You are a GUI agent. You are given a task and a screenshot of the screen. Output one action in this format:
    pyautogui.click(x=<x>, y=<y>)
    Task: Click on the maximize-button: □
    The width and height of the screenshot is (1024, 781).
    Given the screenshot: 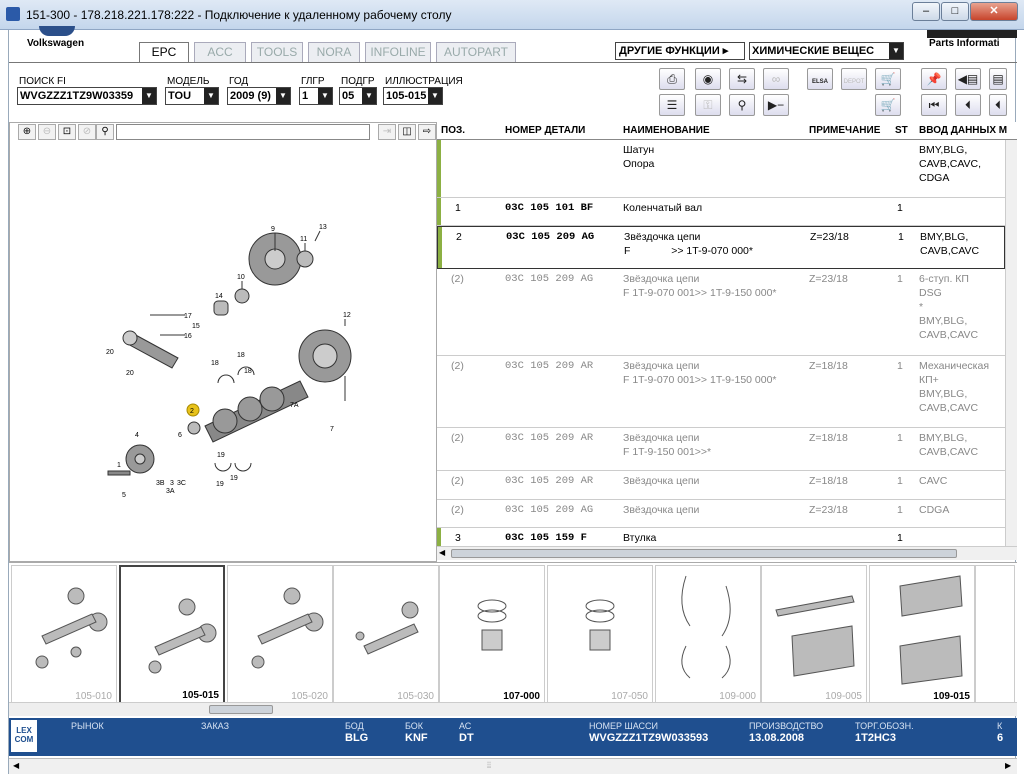 What is the action you would take?
    pyautogui.click(x=955, y=11)
    